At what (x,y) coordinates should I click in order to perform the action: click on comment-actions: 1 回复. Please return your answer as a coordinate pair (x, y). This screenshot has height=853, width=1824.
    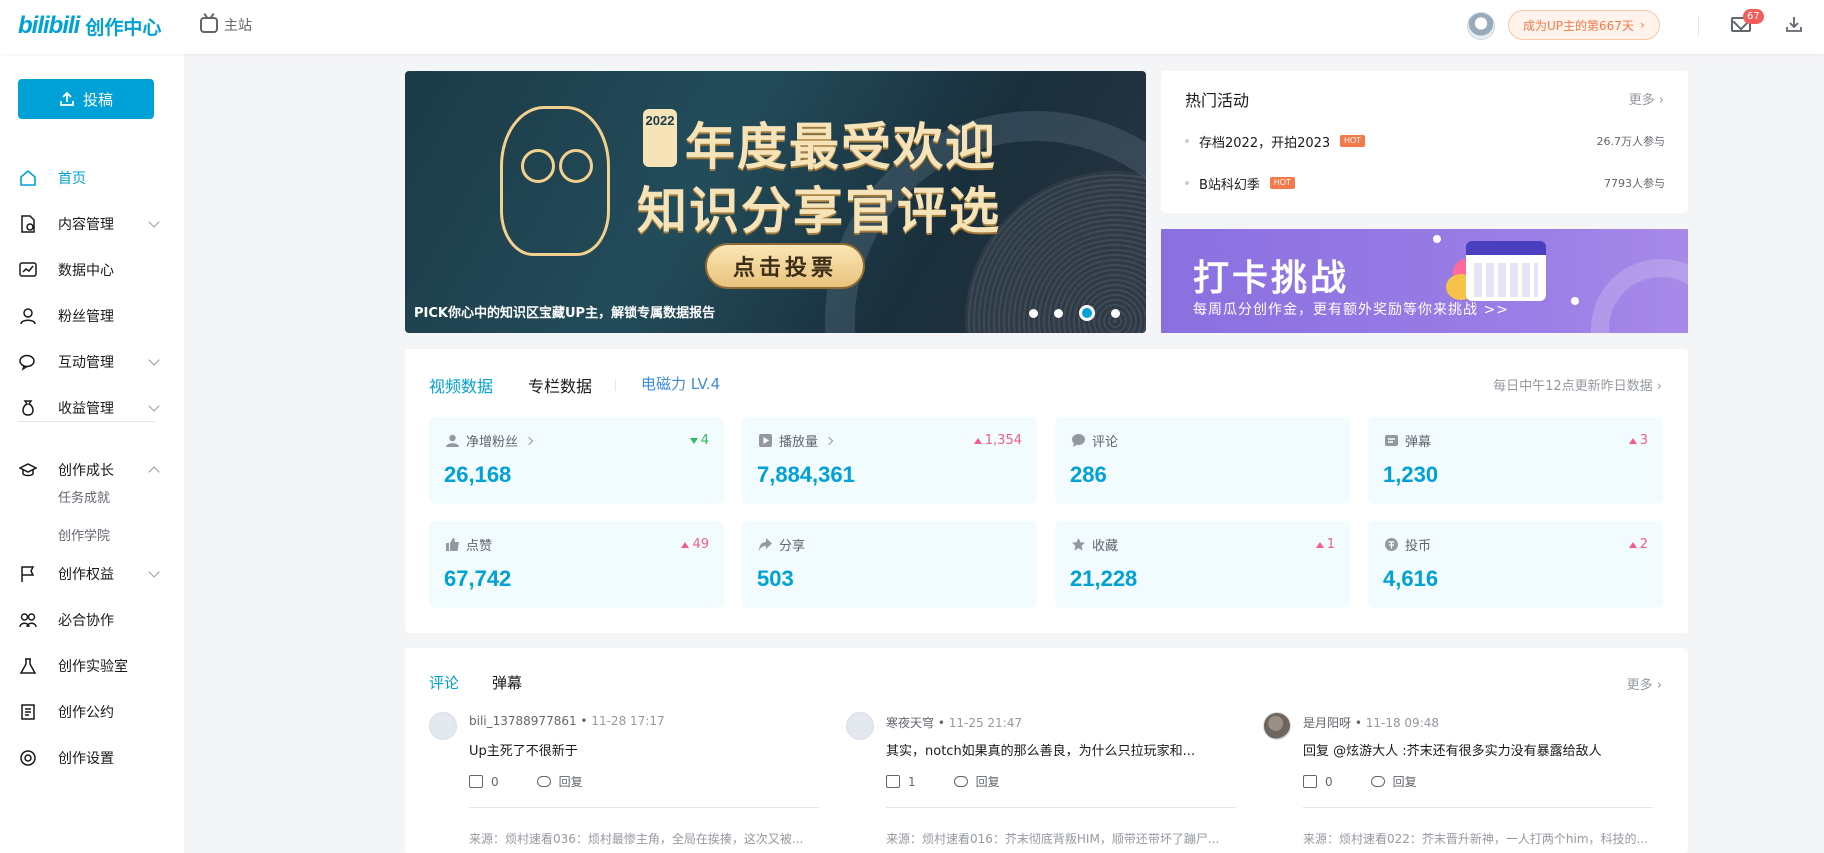
    Looking at the image, I should click on (943, 781).